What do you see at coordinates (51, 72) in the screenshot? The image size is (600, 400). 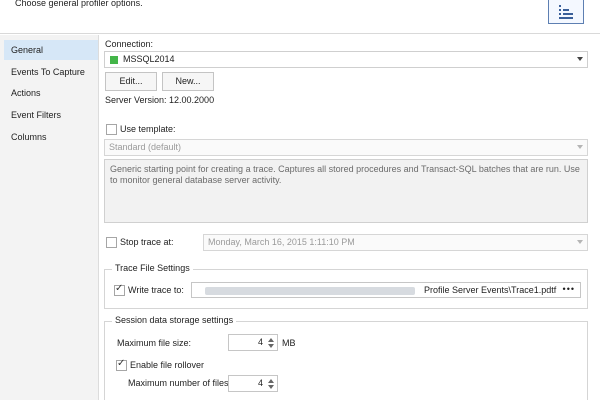 I see `sidebar-item-events-to-capture: Events To Capture` at bounding box center [51, 72].